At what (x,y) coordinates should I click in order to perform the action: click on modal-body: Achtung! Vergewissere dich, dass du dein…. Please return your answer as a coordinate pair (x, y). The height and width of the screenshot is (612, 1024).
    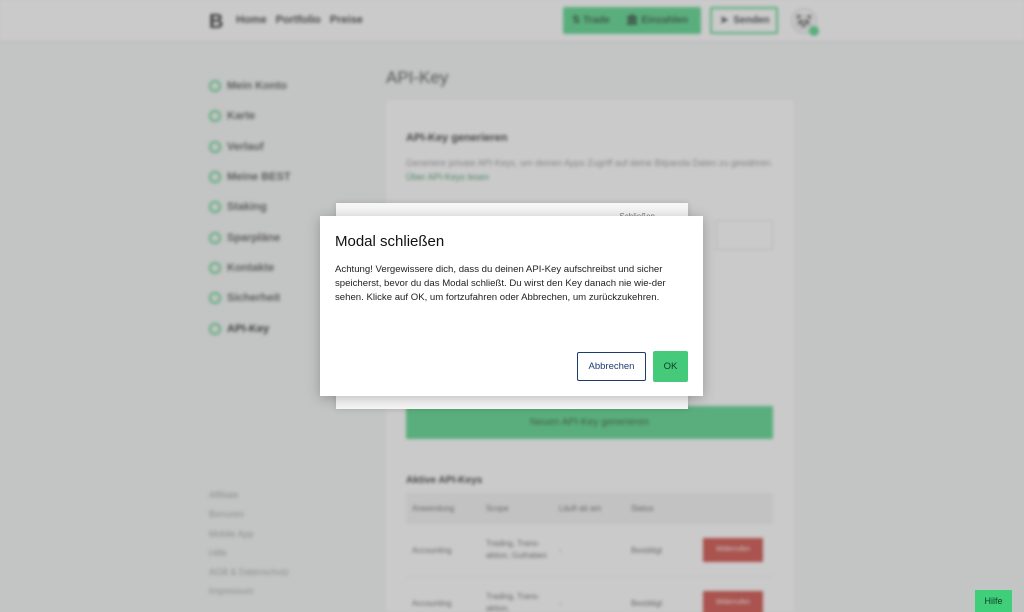
    Looking at the image, I should click on (500, 284).